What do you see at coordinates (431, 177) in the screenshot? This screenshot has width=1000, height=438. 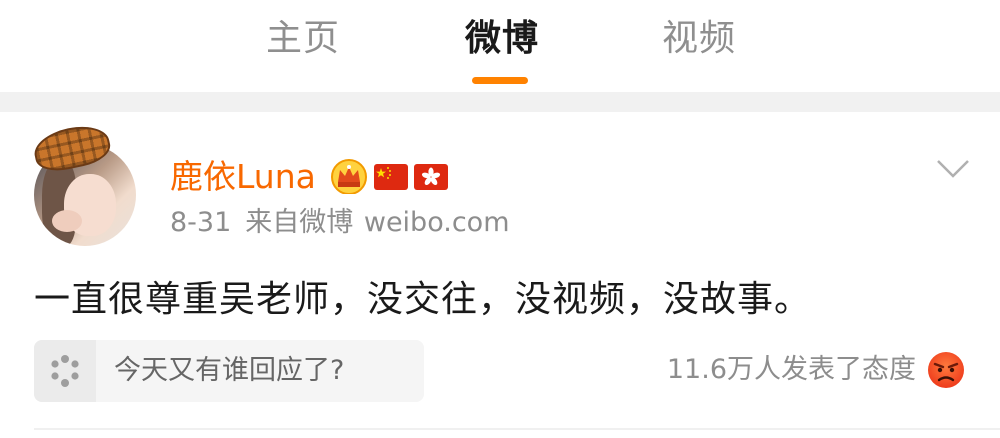 I see `hong-kong-flag-icon` at bounding box center [431, 177].